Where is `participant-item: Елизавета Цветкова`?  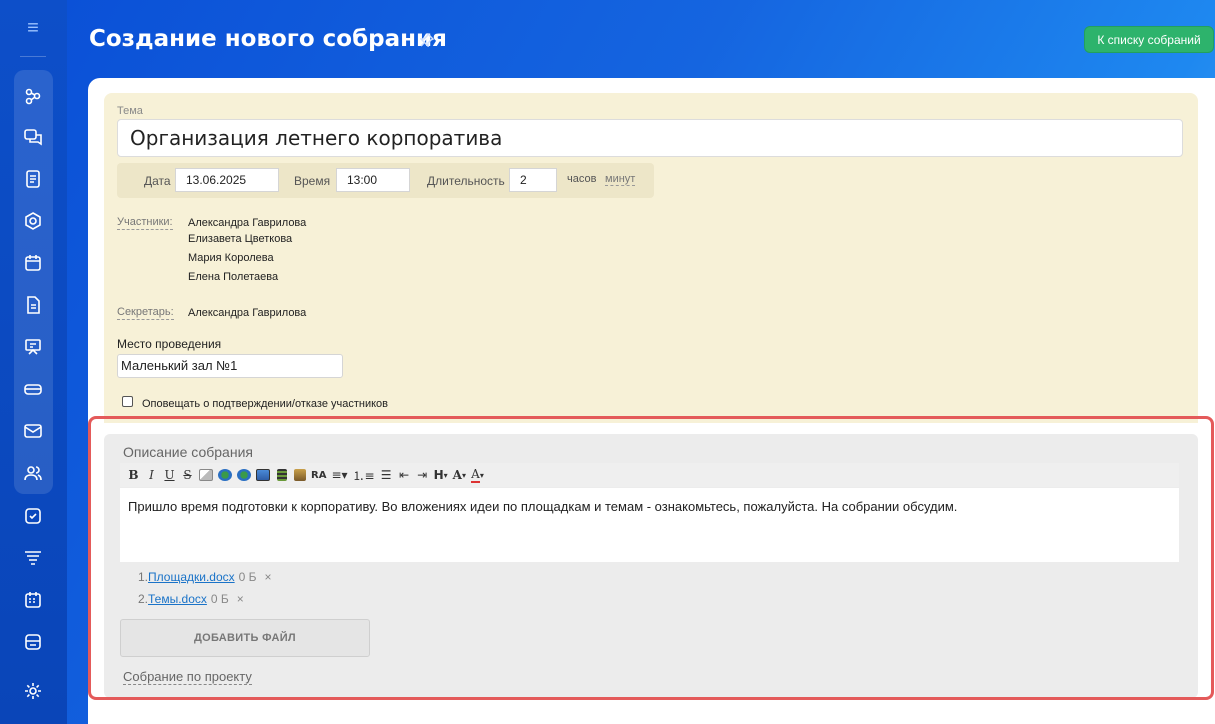
participant-item: Елизавета Цветкова is located at coordinates (240, 239).